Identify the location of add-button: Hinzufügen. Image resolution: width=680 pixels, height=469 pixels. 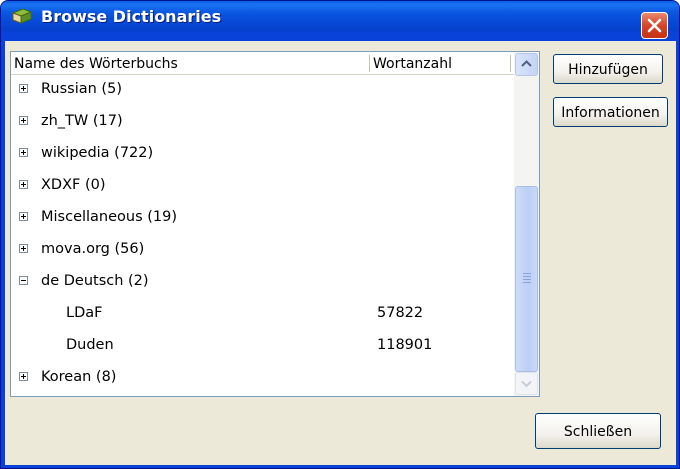
(608, 69).